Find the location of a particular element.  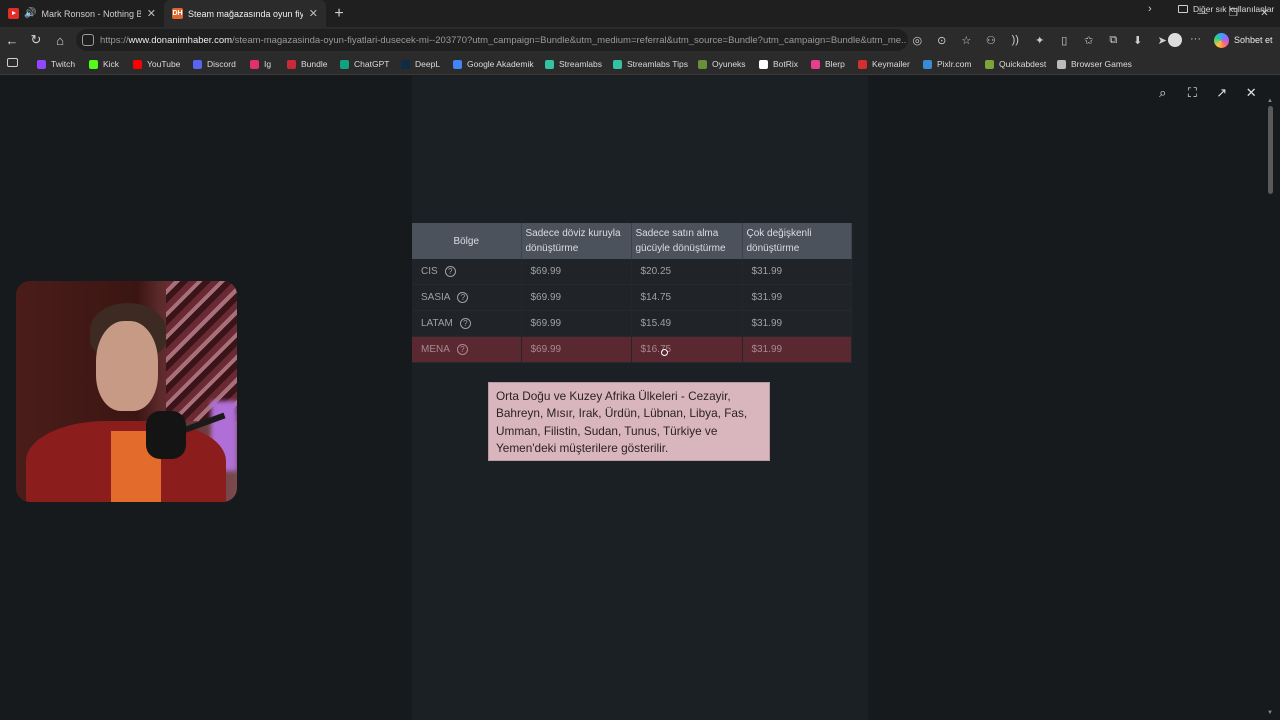

streamer-face is located at coordinates (127, 366).